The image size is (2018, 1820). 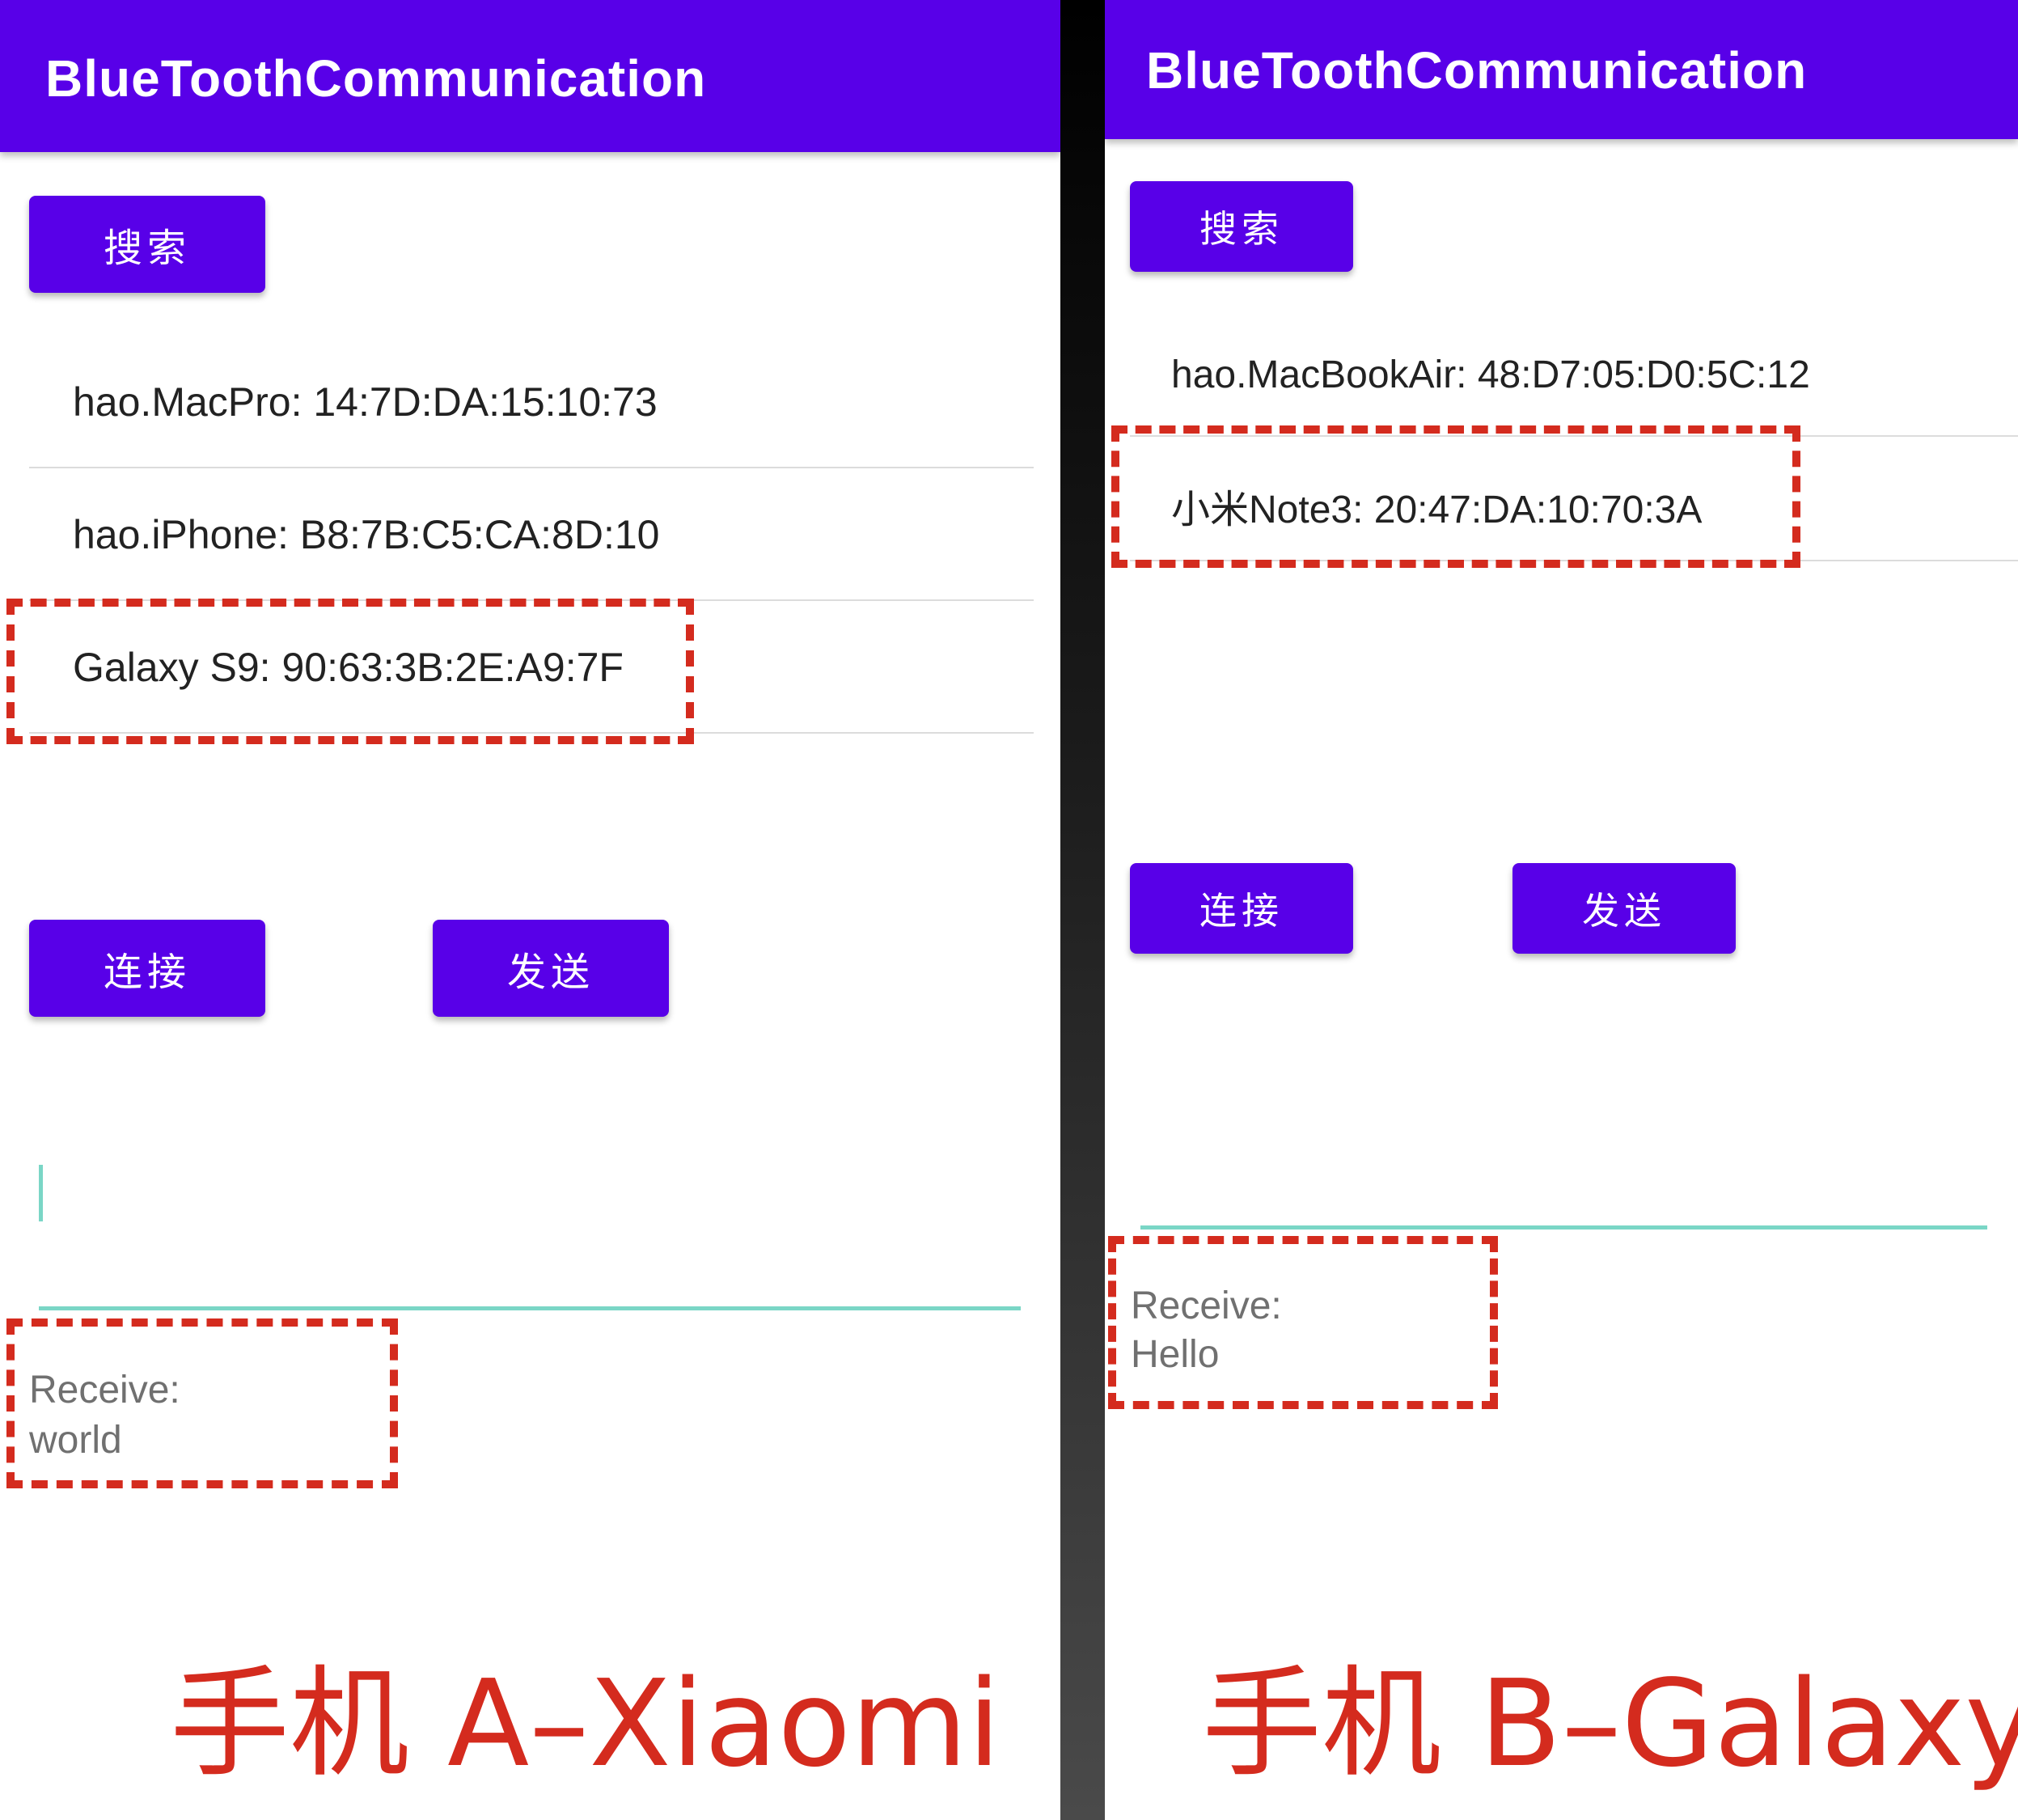 I want to click on device-list-item: hao.iPhone: B8:7B:C5:CA:8D:10, so click(x=366, y=534).